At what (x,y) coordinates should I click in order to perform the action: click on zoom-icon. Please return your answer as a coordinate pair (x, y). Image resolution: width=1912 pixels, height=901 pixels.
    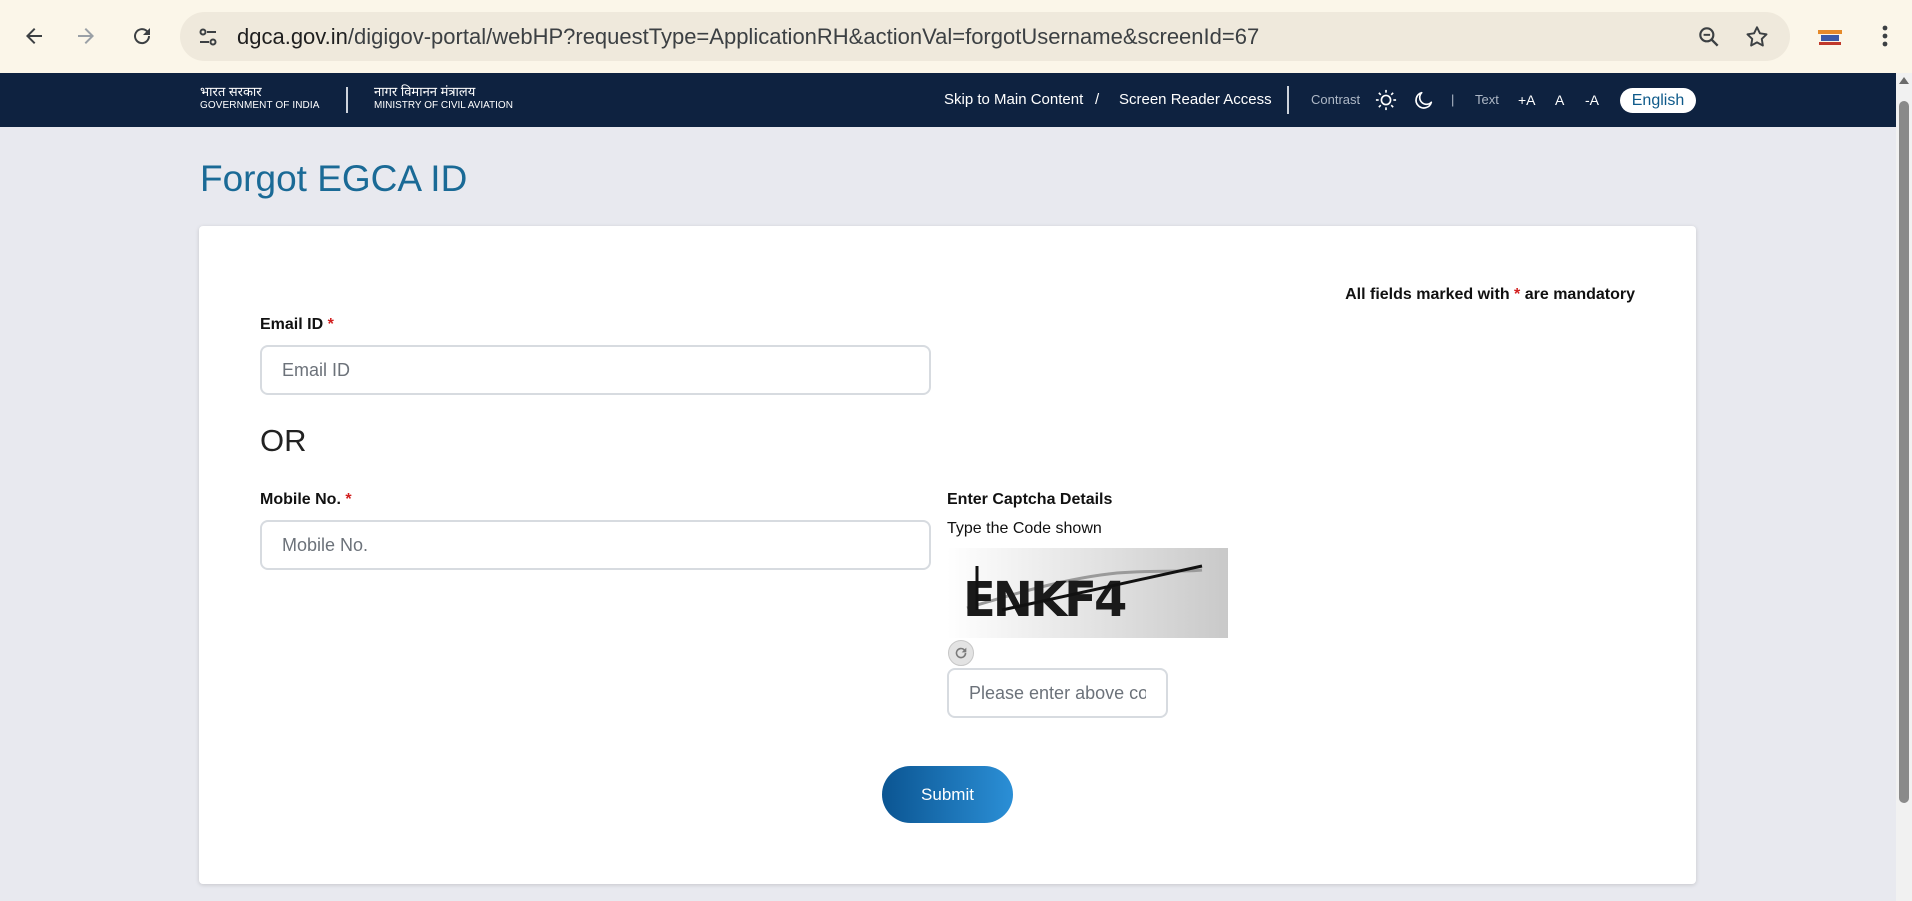
    Looking at the image, I should click on (1709, 37).